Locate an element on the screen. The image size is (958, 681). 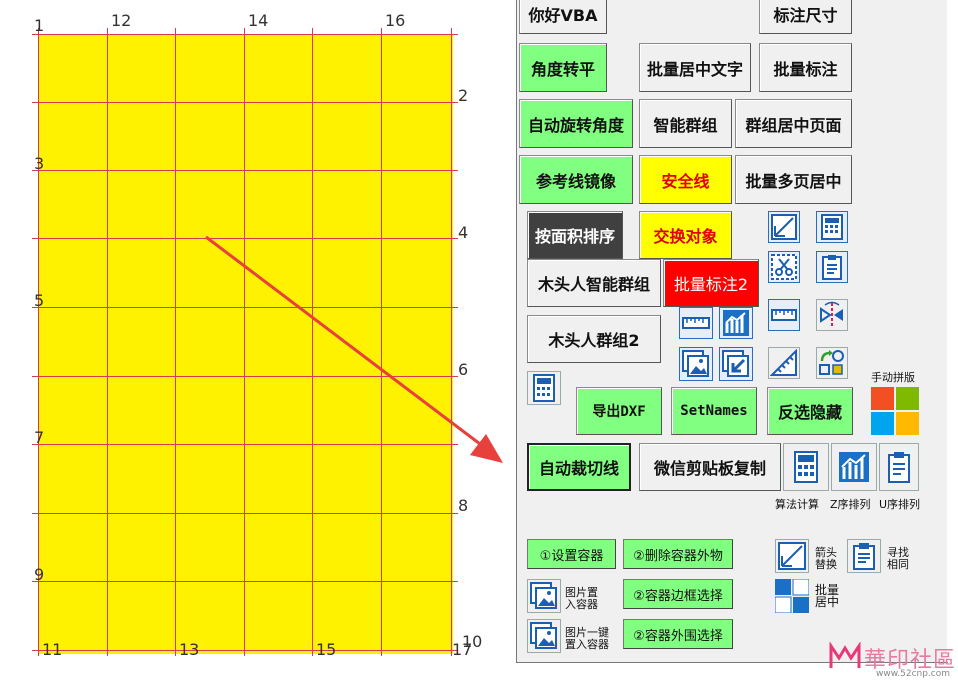
batch-center-label-2: 居中 is located at coordinates (827, 602).